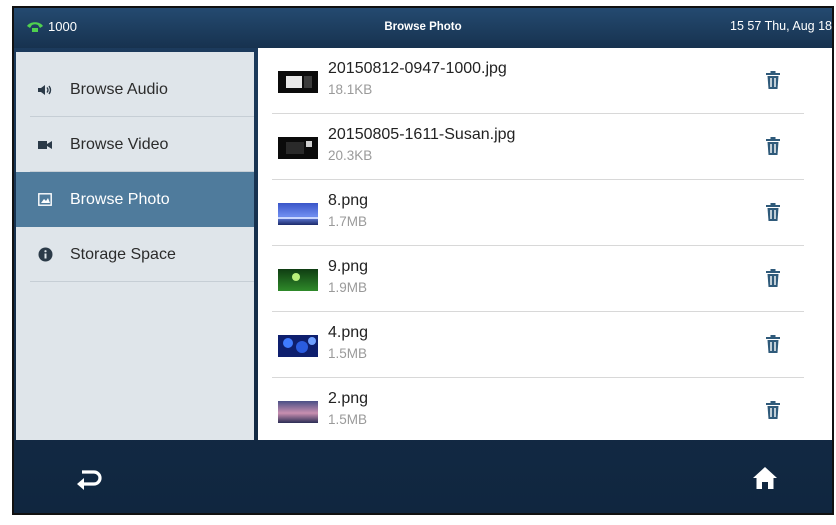 Image resolution: width=836 pixels, height=525 pixels. Describe the element at coordinates (765, 478) in the screenshot. I see `home-icon` at that location.